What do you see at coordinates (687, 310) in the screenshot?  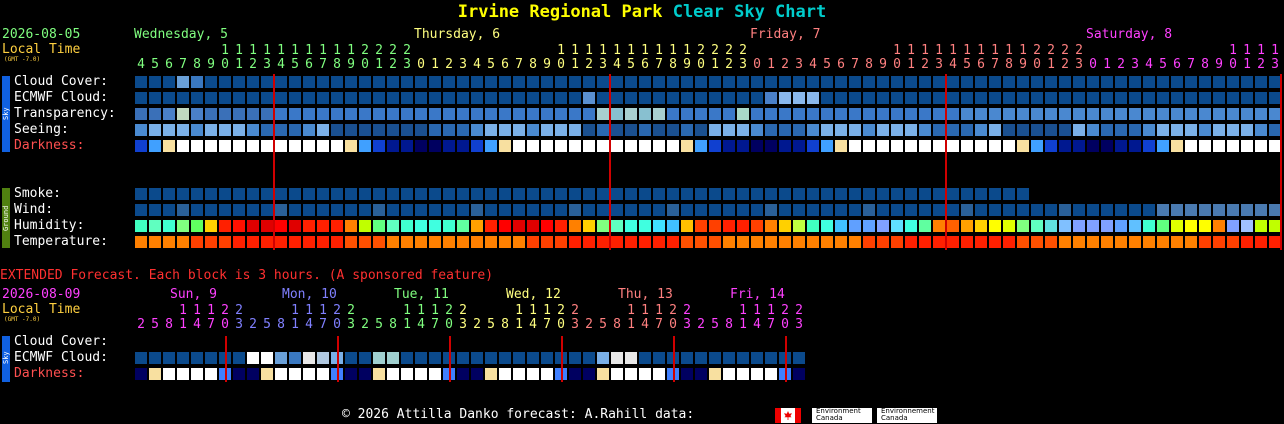 I see `extended-hour-tens-digit: 2` at bounding box center [687, 310].